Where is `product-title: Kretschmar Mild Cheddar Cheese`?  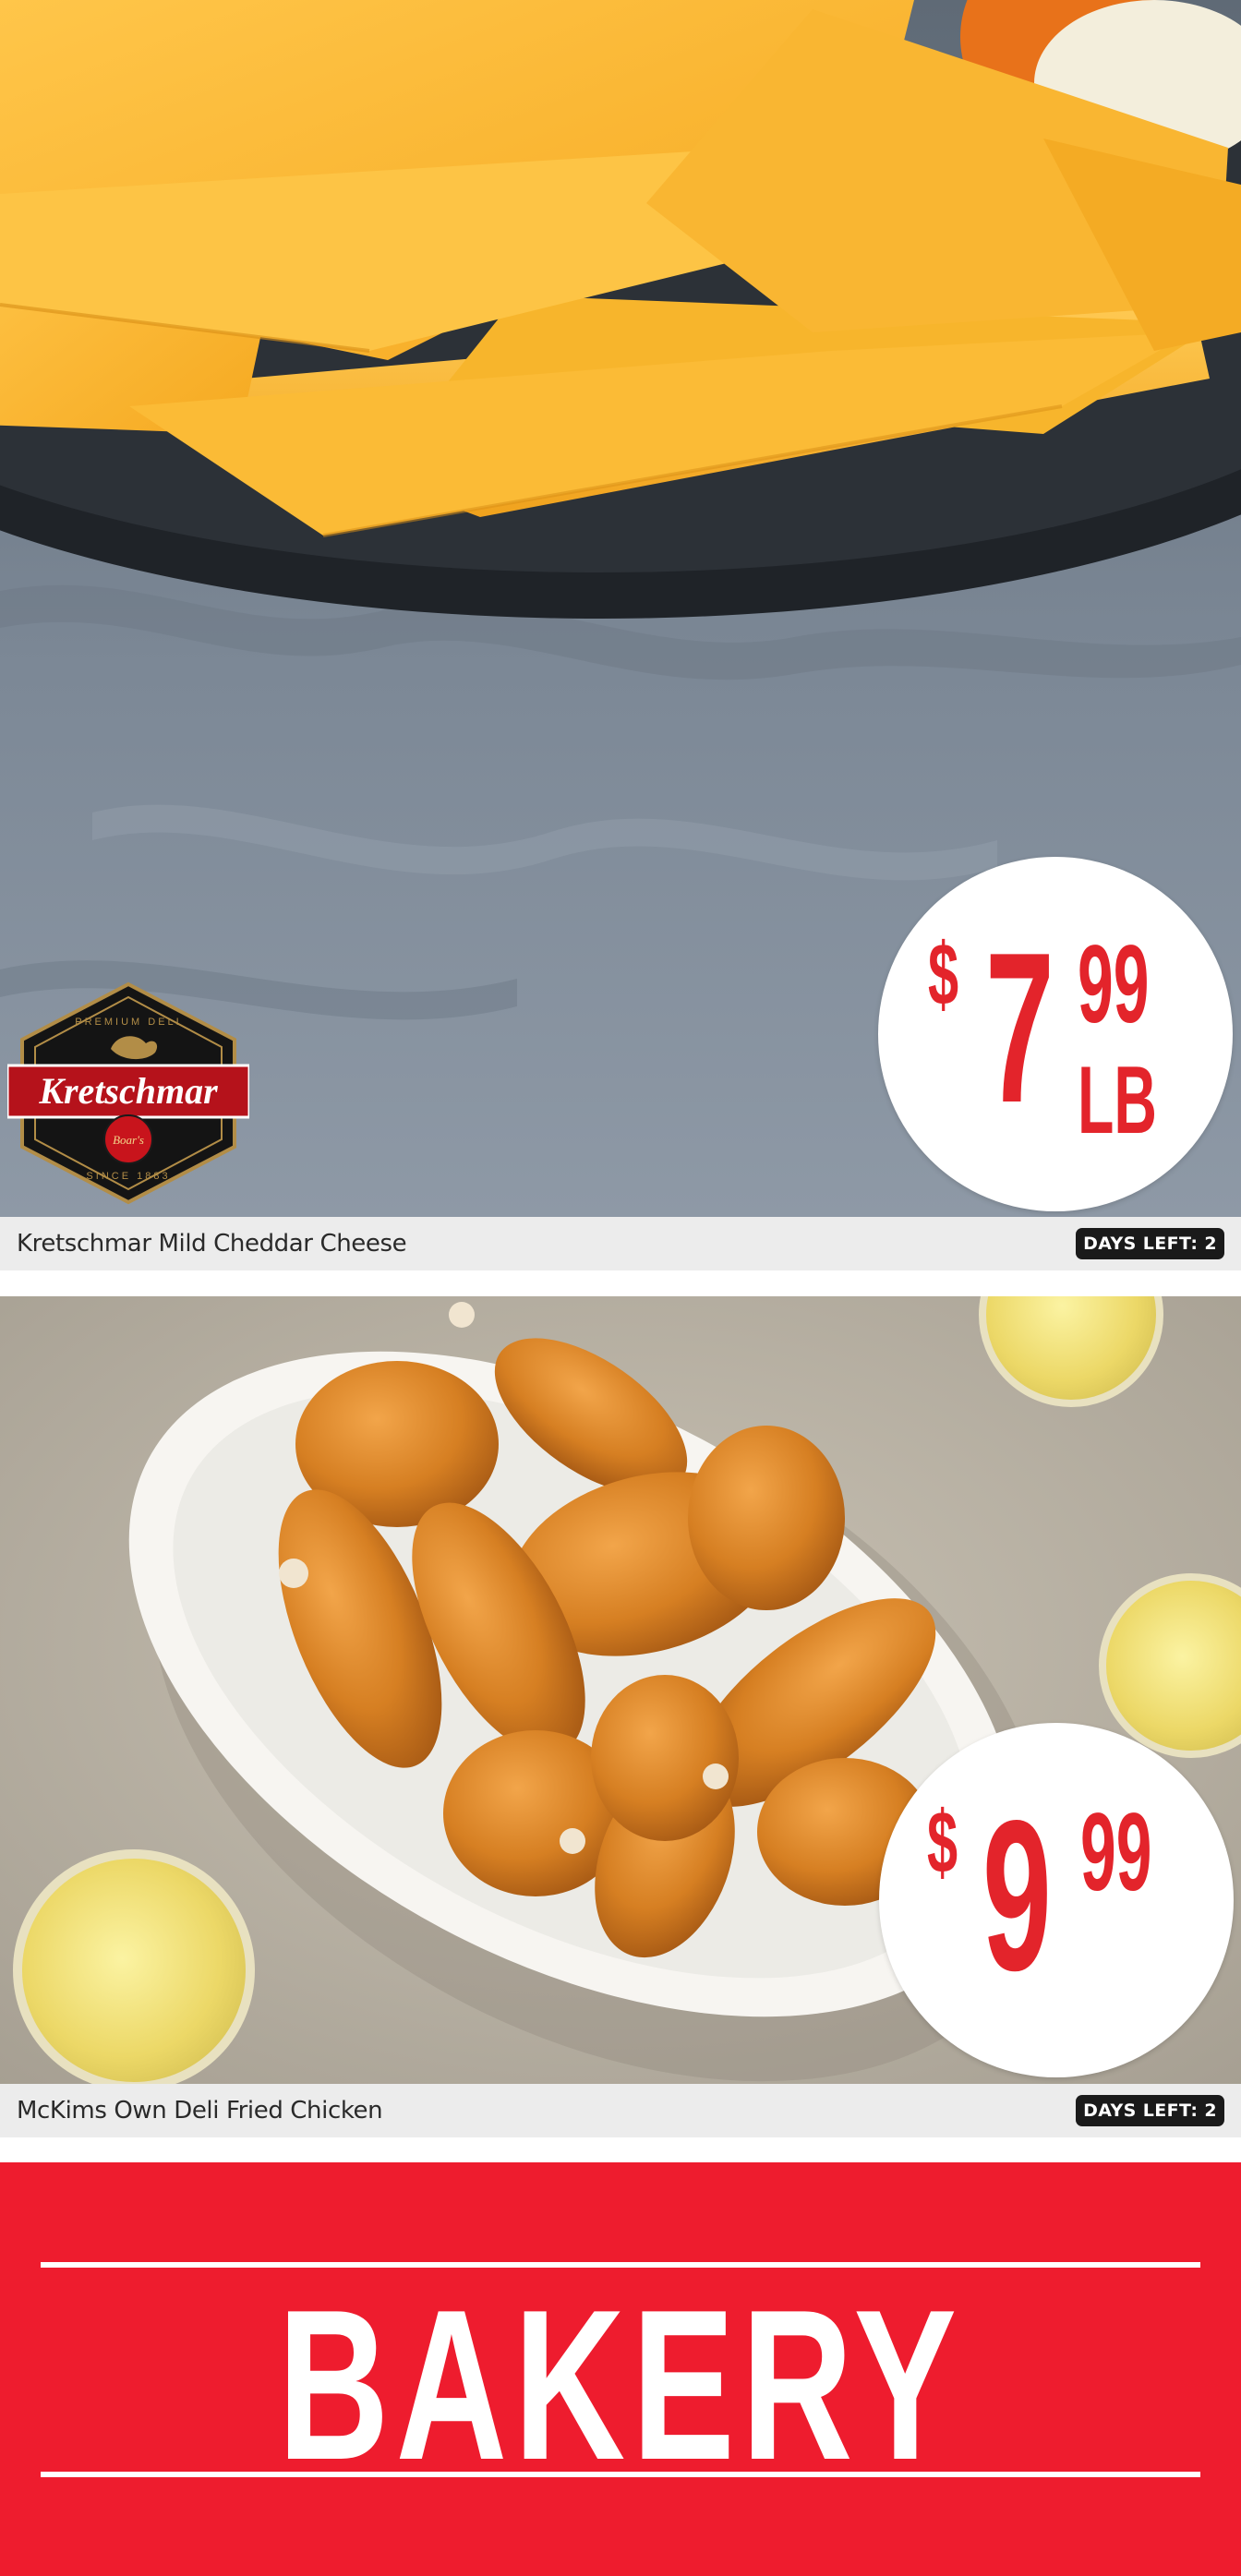 product-title: Kretschmar Mild Cheddar Cheese is located at coordinates (212, 1244).